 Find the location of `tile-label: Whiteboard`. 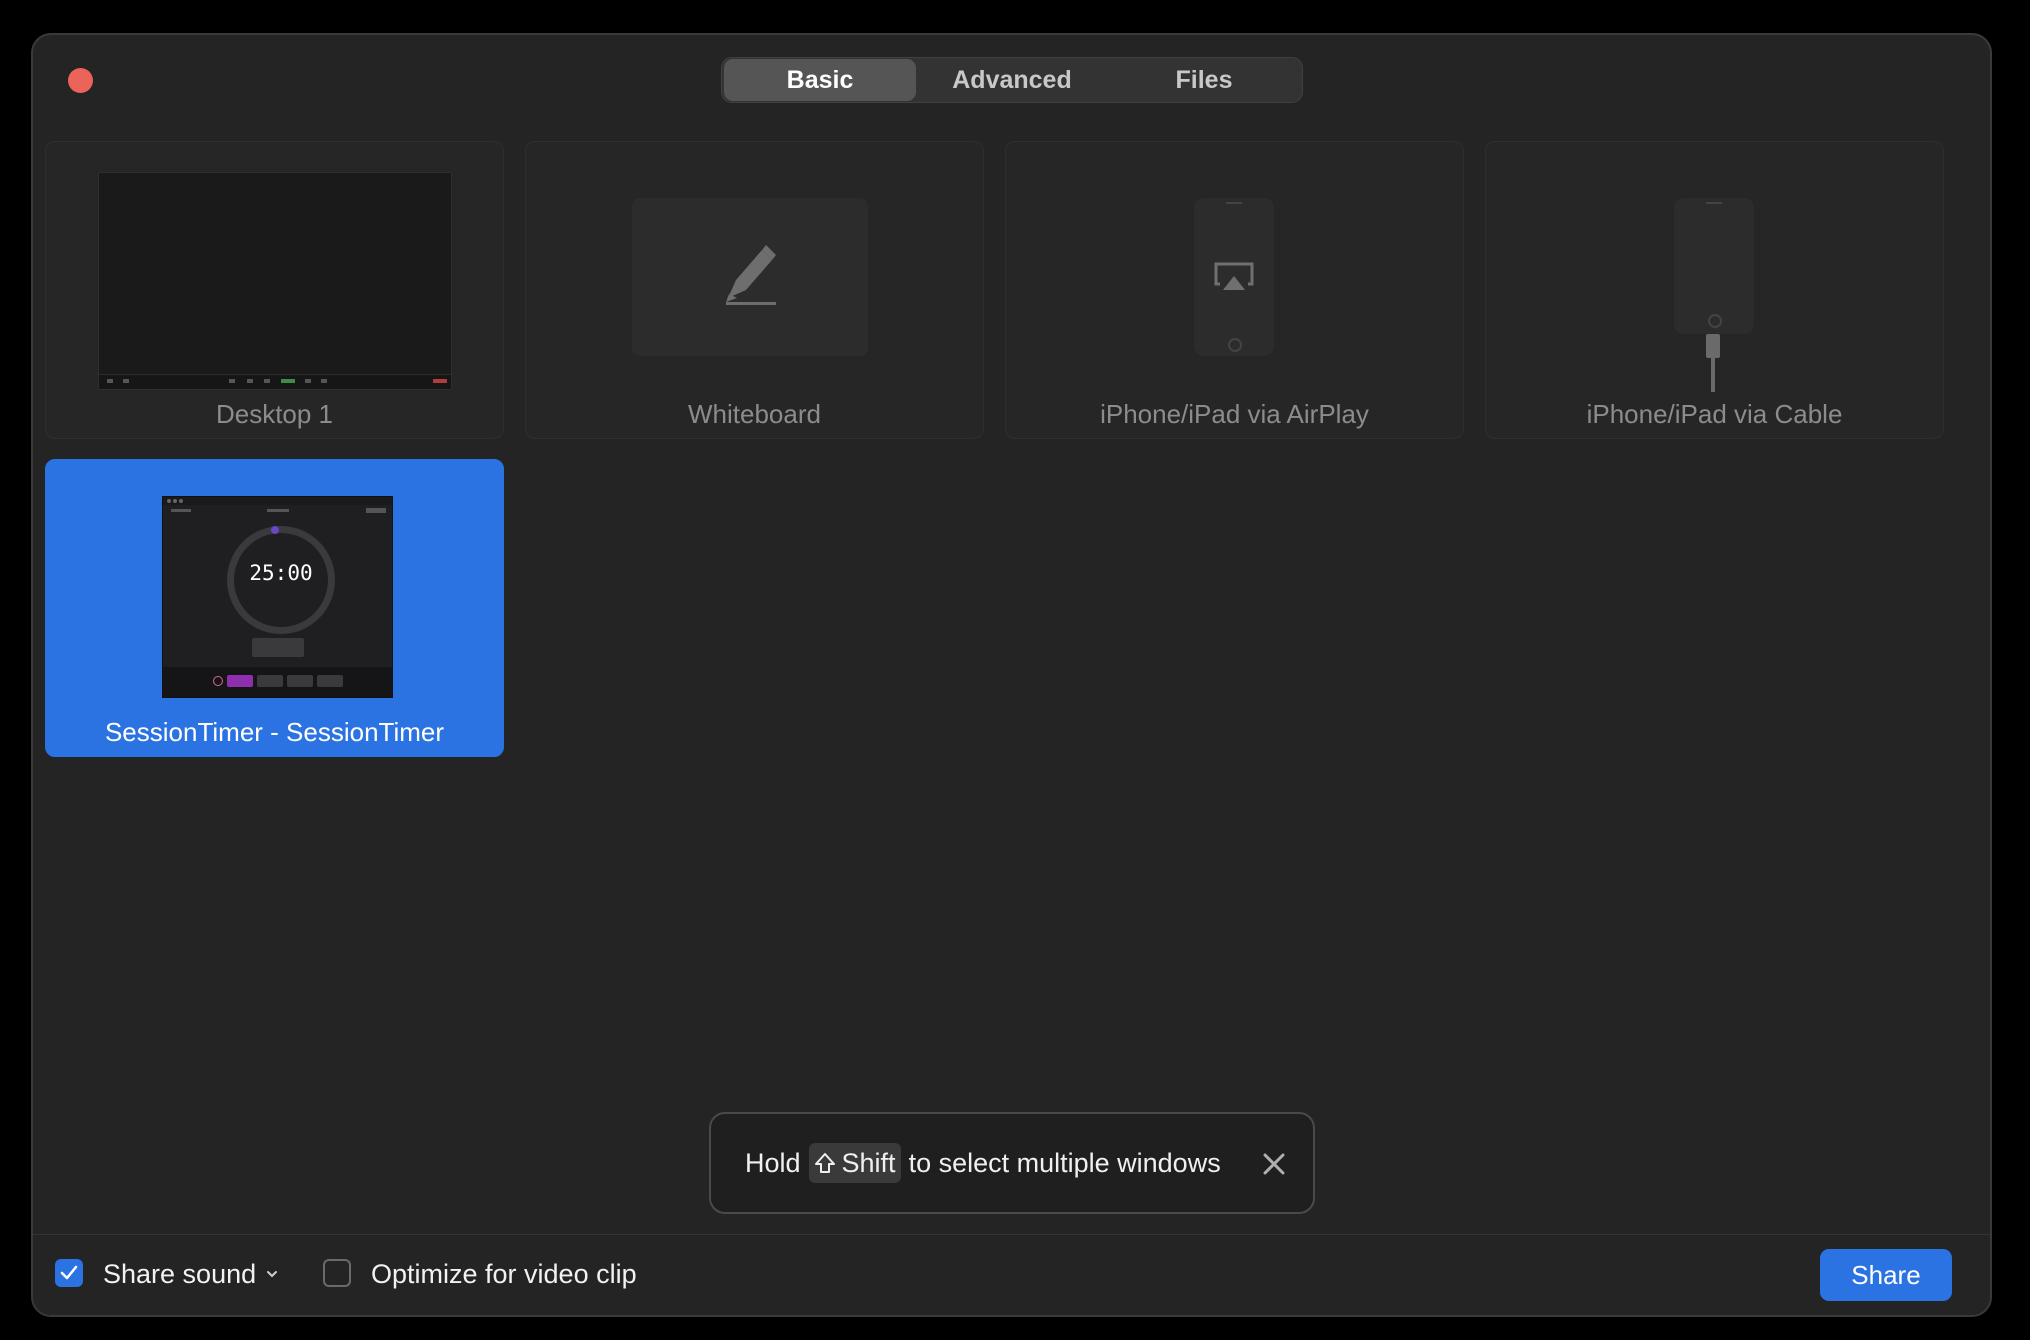

tile-label: Whiteboard is located at coordinates (754, 414).